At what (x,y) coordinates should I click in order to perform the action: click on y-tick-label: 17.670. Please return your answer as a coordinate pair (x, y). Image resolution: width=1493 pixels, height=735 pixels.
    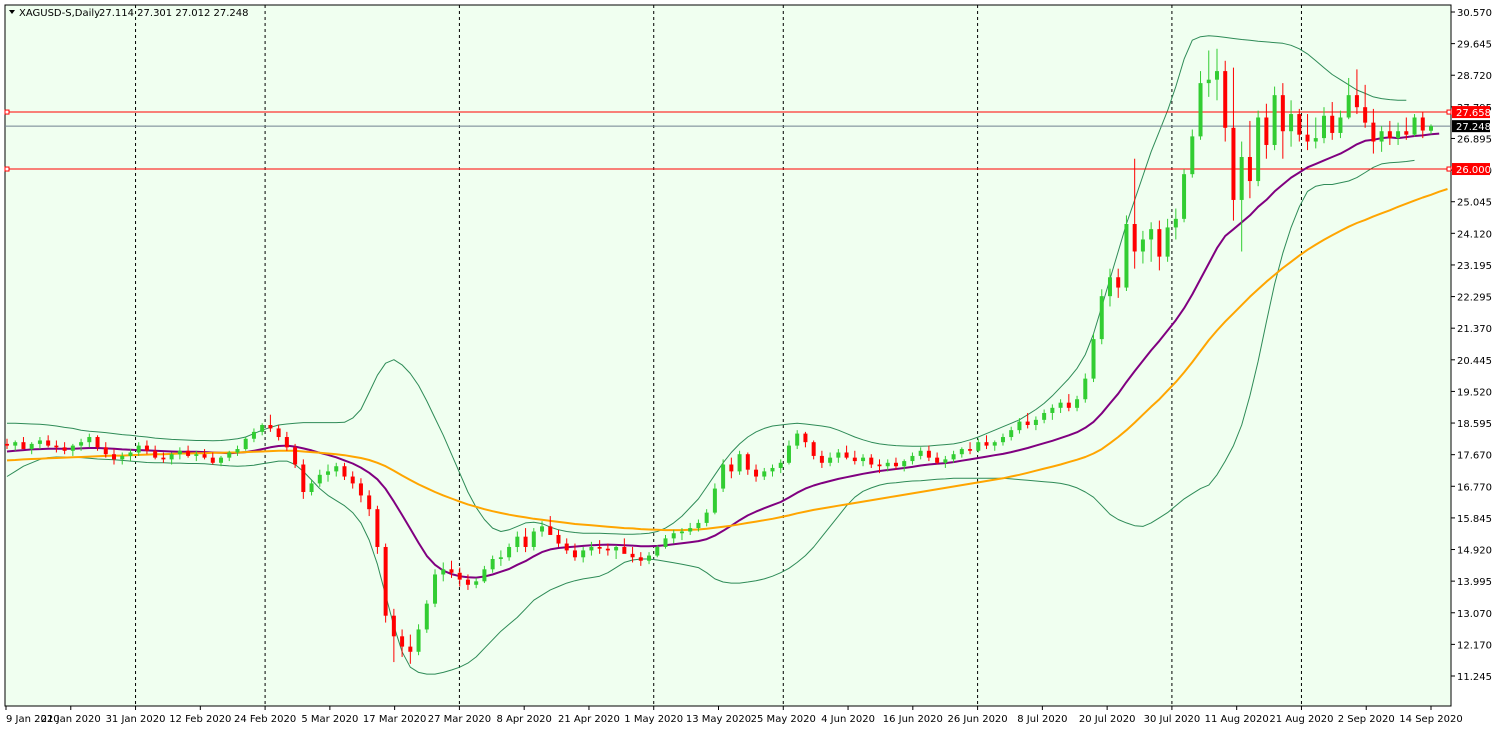
    Looking at the image, I should click on (1474, 456).